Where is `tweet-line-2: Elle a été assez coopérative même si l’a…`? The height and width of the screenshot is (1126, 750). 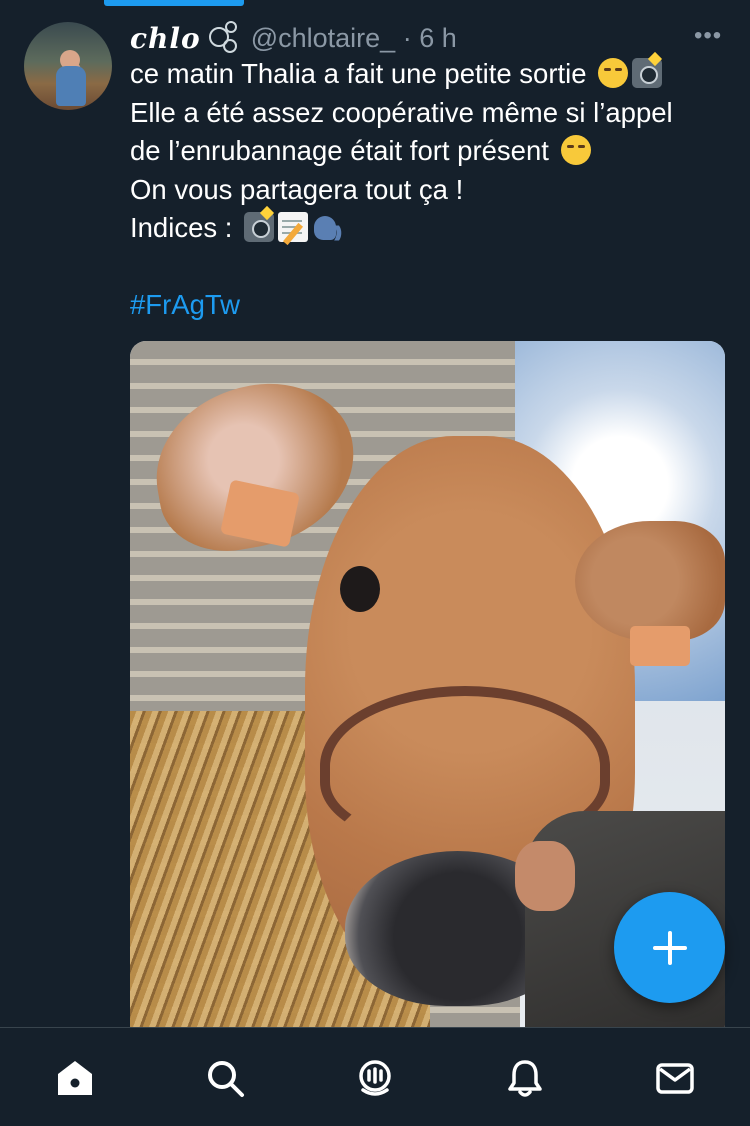
tweet-line-2: Elle a été assez coopérative même si l’a… is located at coordinates (430, 113).